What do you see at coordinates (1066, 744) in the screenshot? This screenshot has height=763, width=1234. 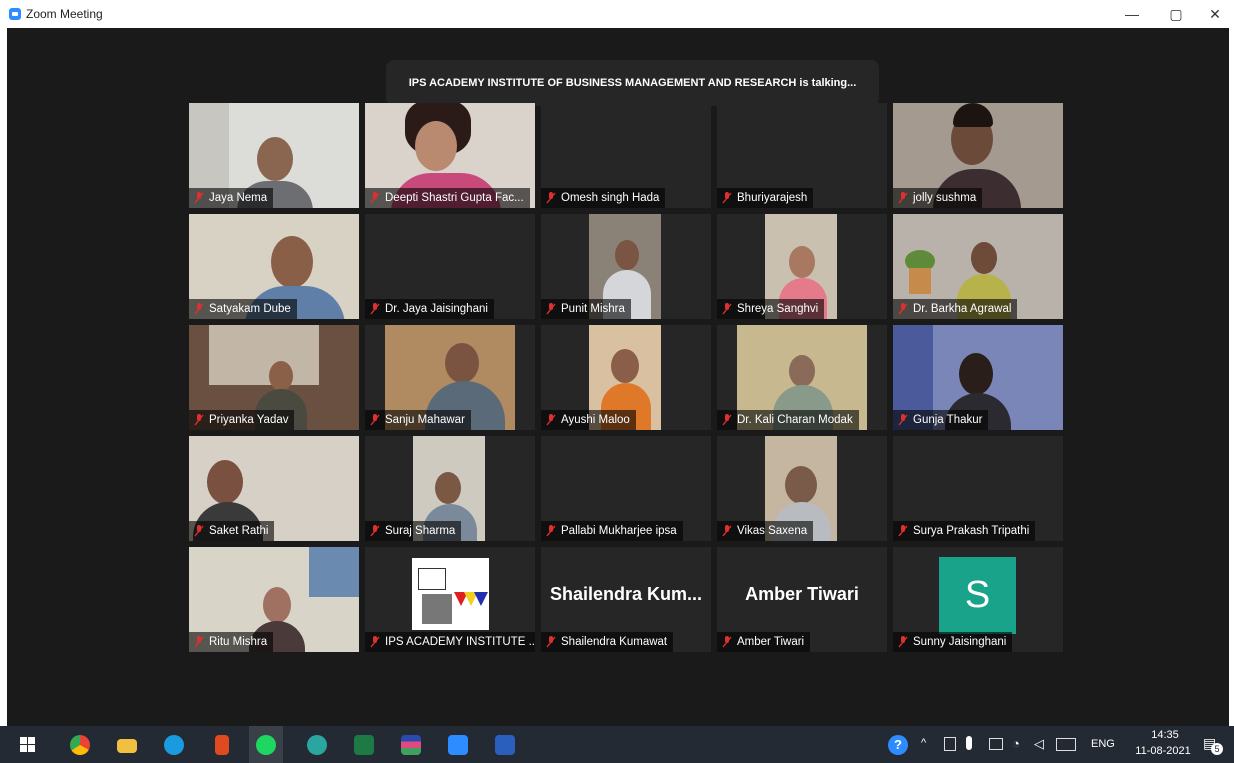 I see `keyboard-icon` at bounding box center [1066, 744].